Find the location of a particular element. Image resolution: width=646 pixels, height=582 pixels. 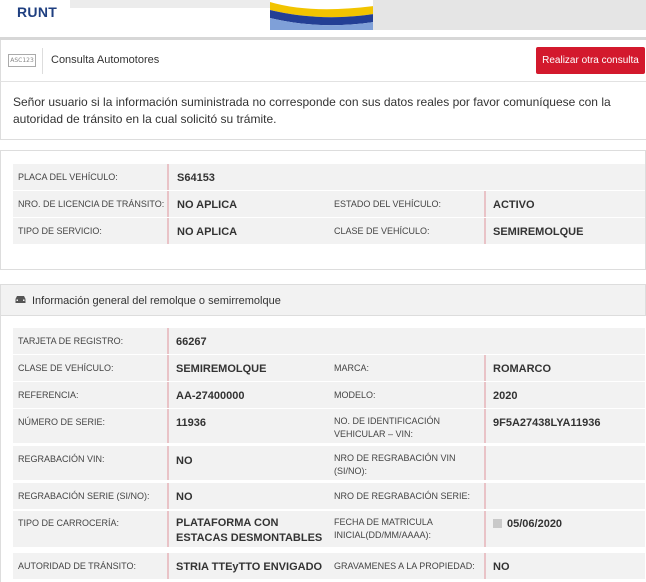

carroceria-value-line2: ESTACAS DESMONTABLES is located at coordinates (249, 538).